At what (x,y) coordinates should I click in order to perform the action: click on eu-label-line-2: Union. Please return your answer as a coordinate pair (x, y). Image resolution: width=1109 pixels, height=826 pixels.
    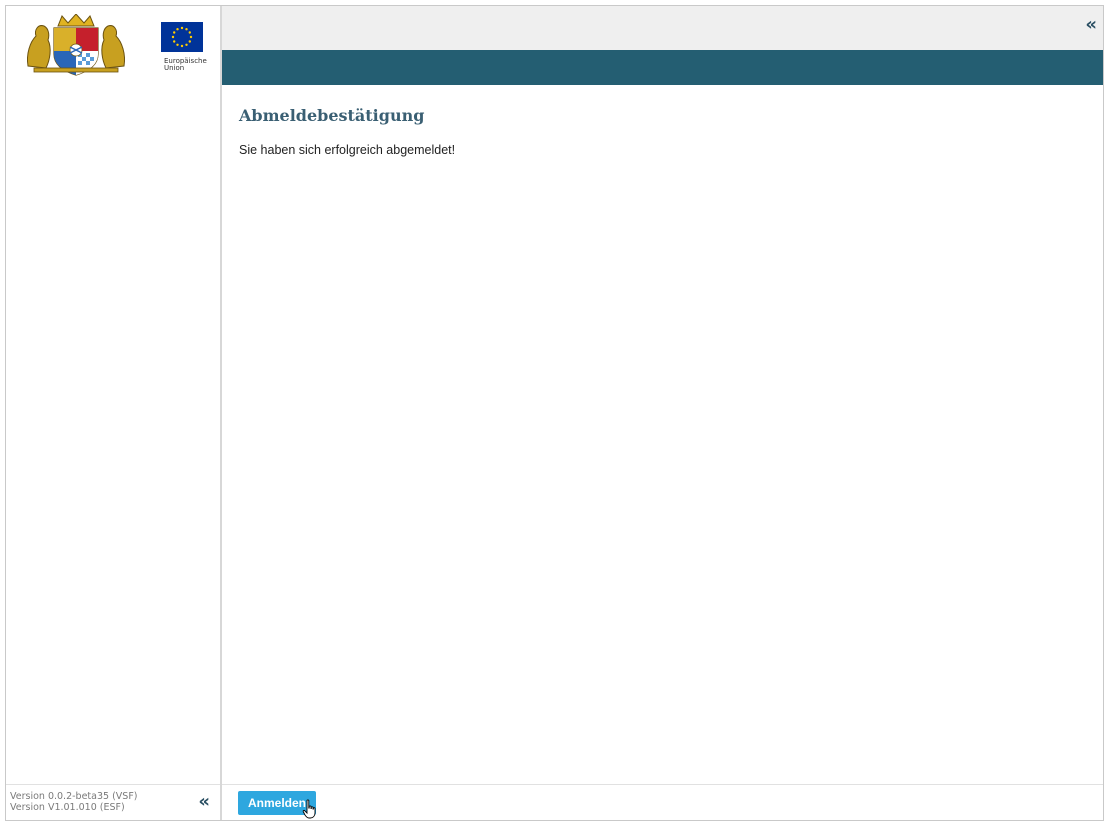
    Looking at the image, I should click on (174, 68).